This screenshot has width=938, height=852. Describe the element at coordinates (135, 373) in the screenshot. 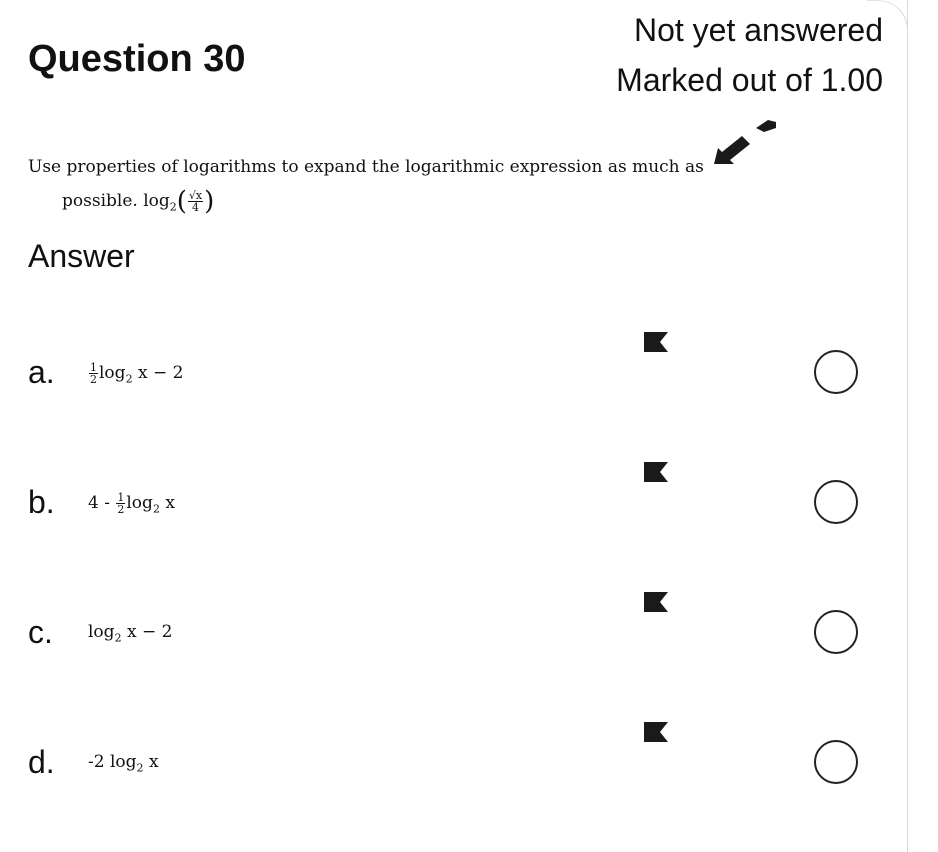

I see `option-math: 1 2 log2 x − 2` at that location.